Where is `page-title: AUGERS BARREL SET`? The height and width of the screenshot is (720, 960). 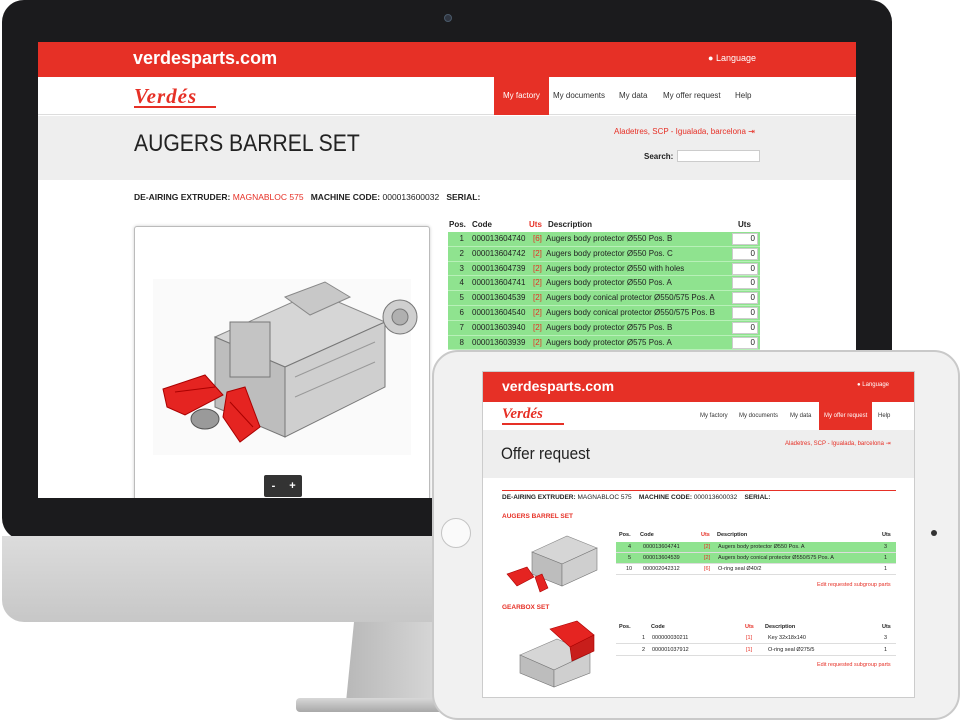 page-title: AUGERS BARREL SET is located at coordinates (247, 143).